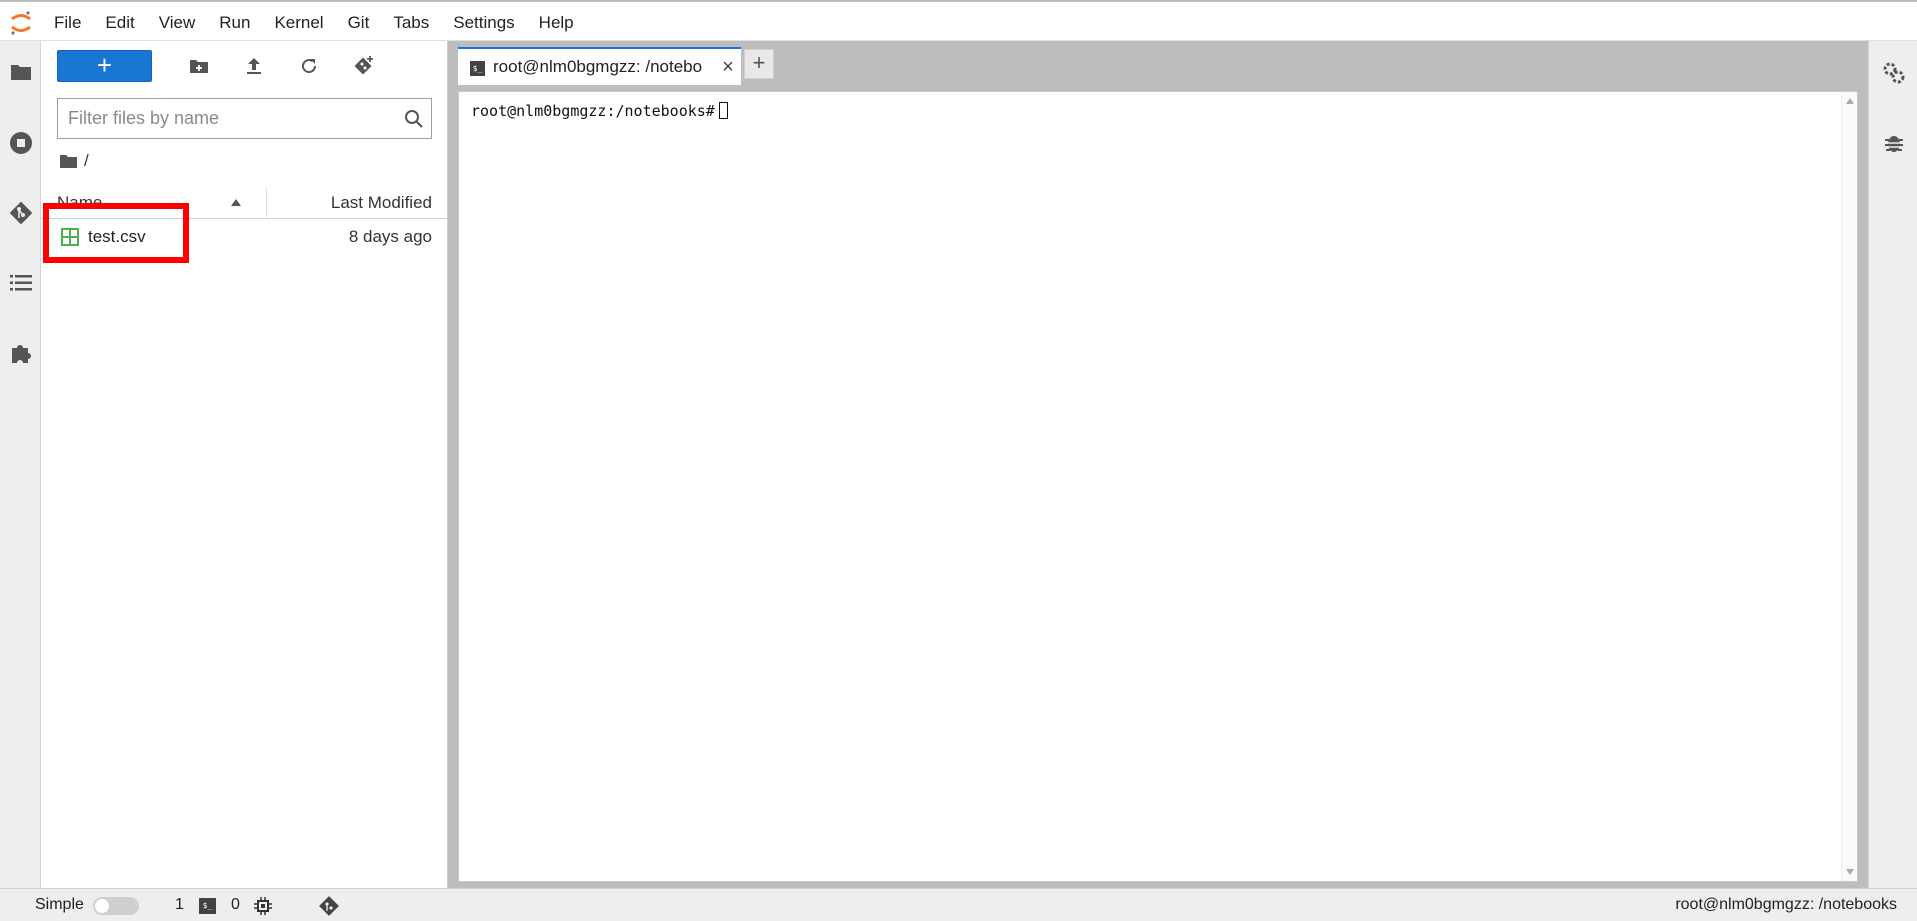  Describe the element at coordinates (1850, 872) in the screenshot. I see `scroll-down-icon` at that location.